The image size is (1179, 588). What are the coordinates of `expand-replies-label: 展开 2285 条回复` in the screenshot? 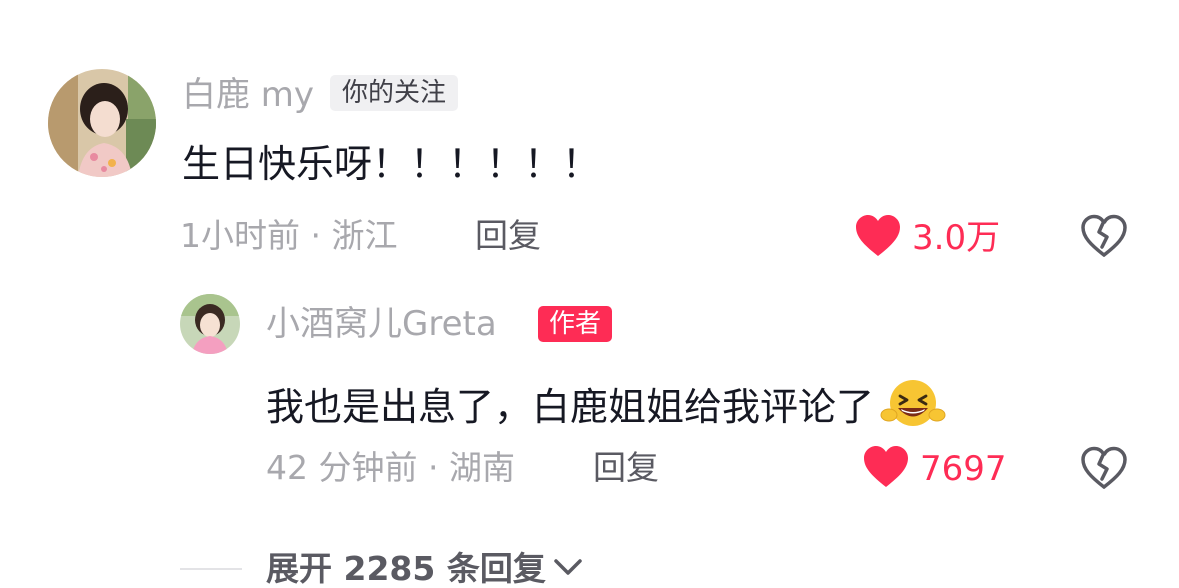 It's located at (406, 568).